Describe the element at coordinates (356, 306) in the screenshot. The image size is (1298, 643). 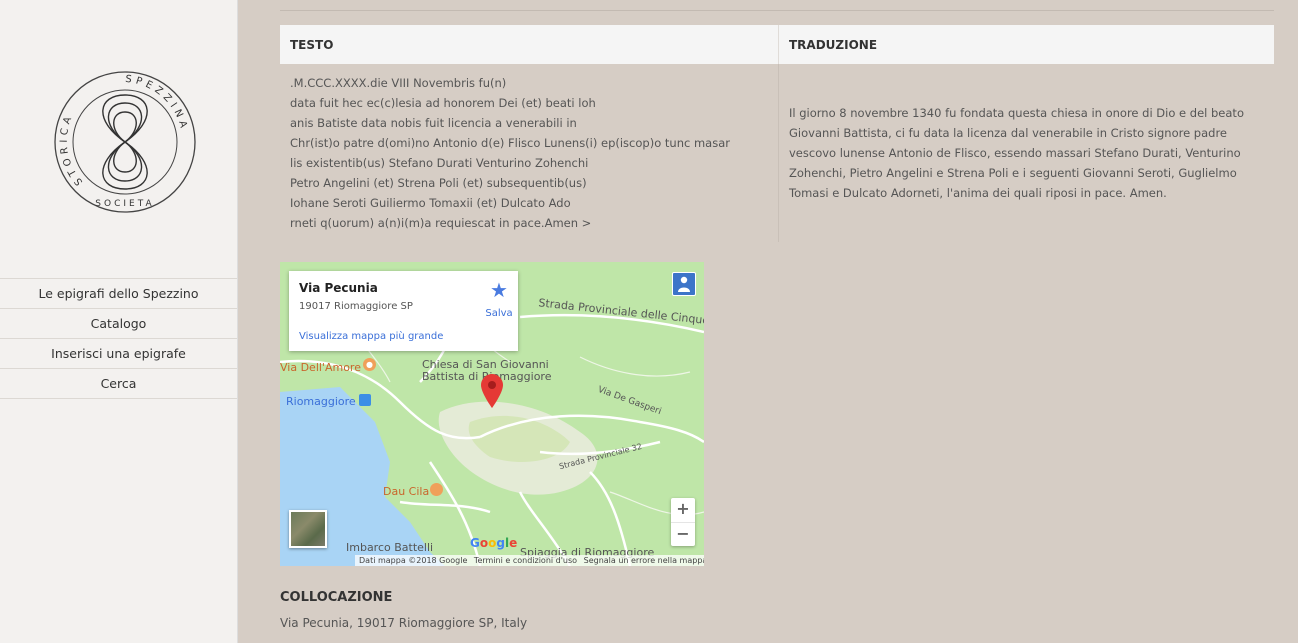
I see `place-address: 19017 Riomaggiore SP` at that location.